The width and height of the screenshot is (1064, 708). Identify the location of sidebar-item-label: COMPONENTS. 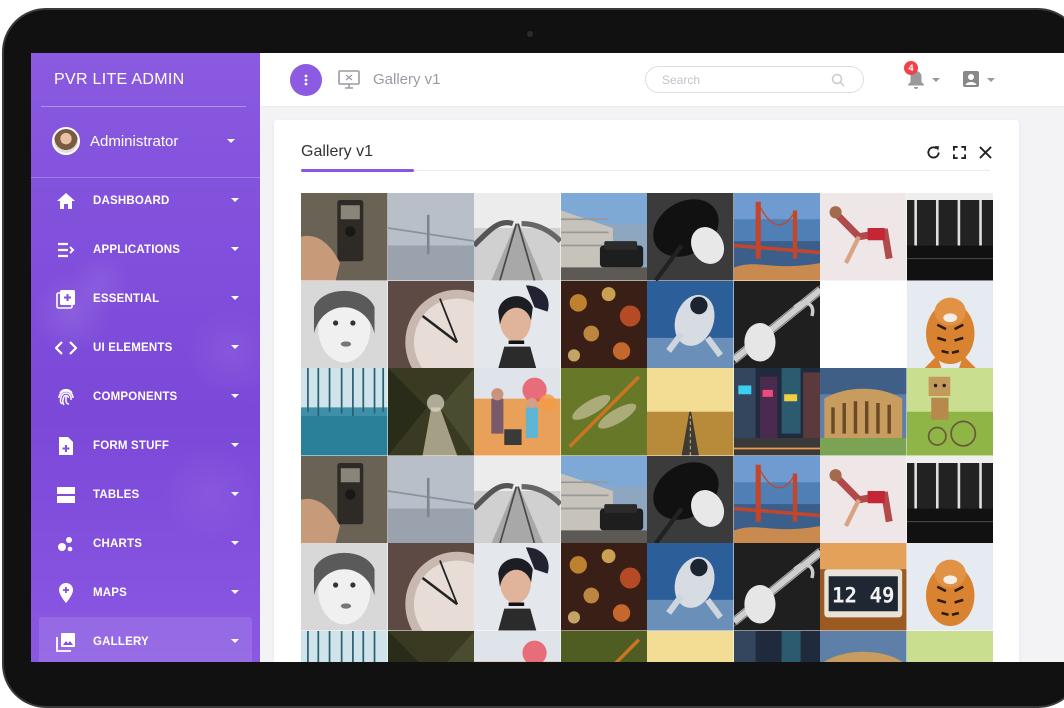
(135, 396).